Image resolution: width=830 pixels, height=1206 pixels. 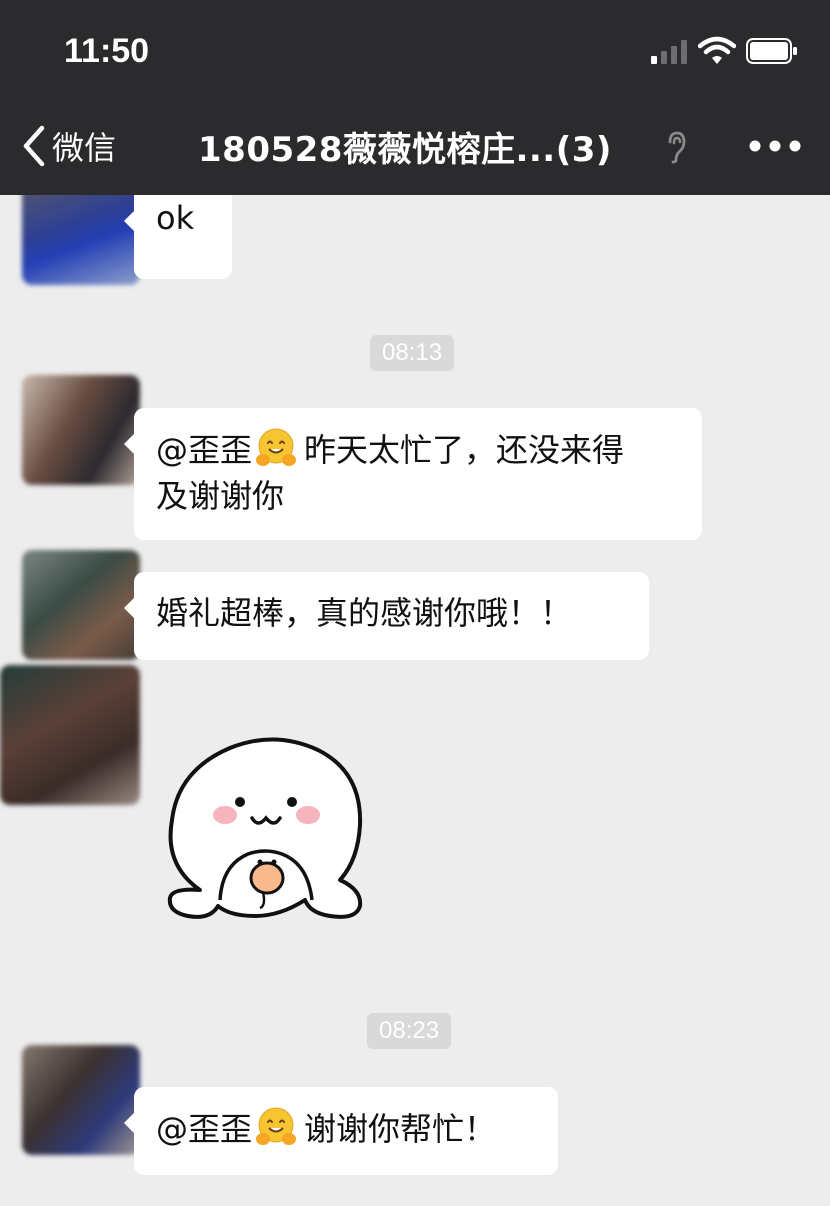 I want to click on timestamp-badge: 08:13, so click(x=412, y=353).